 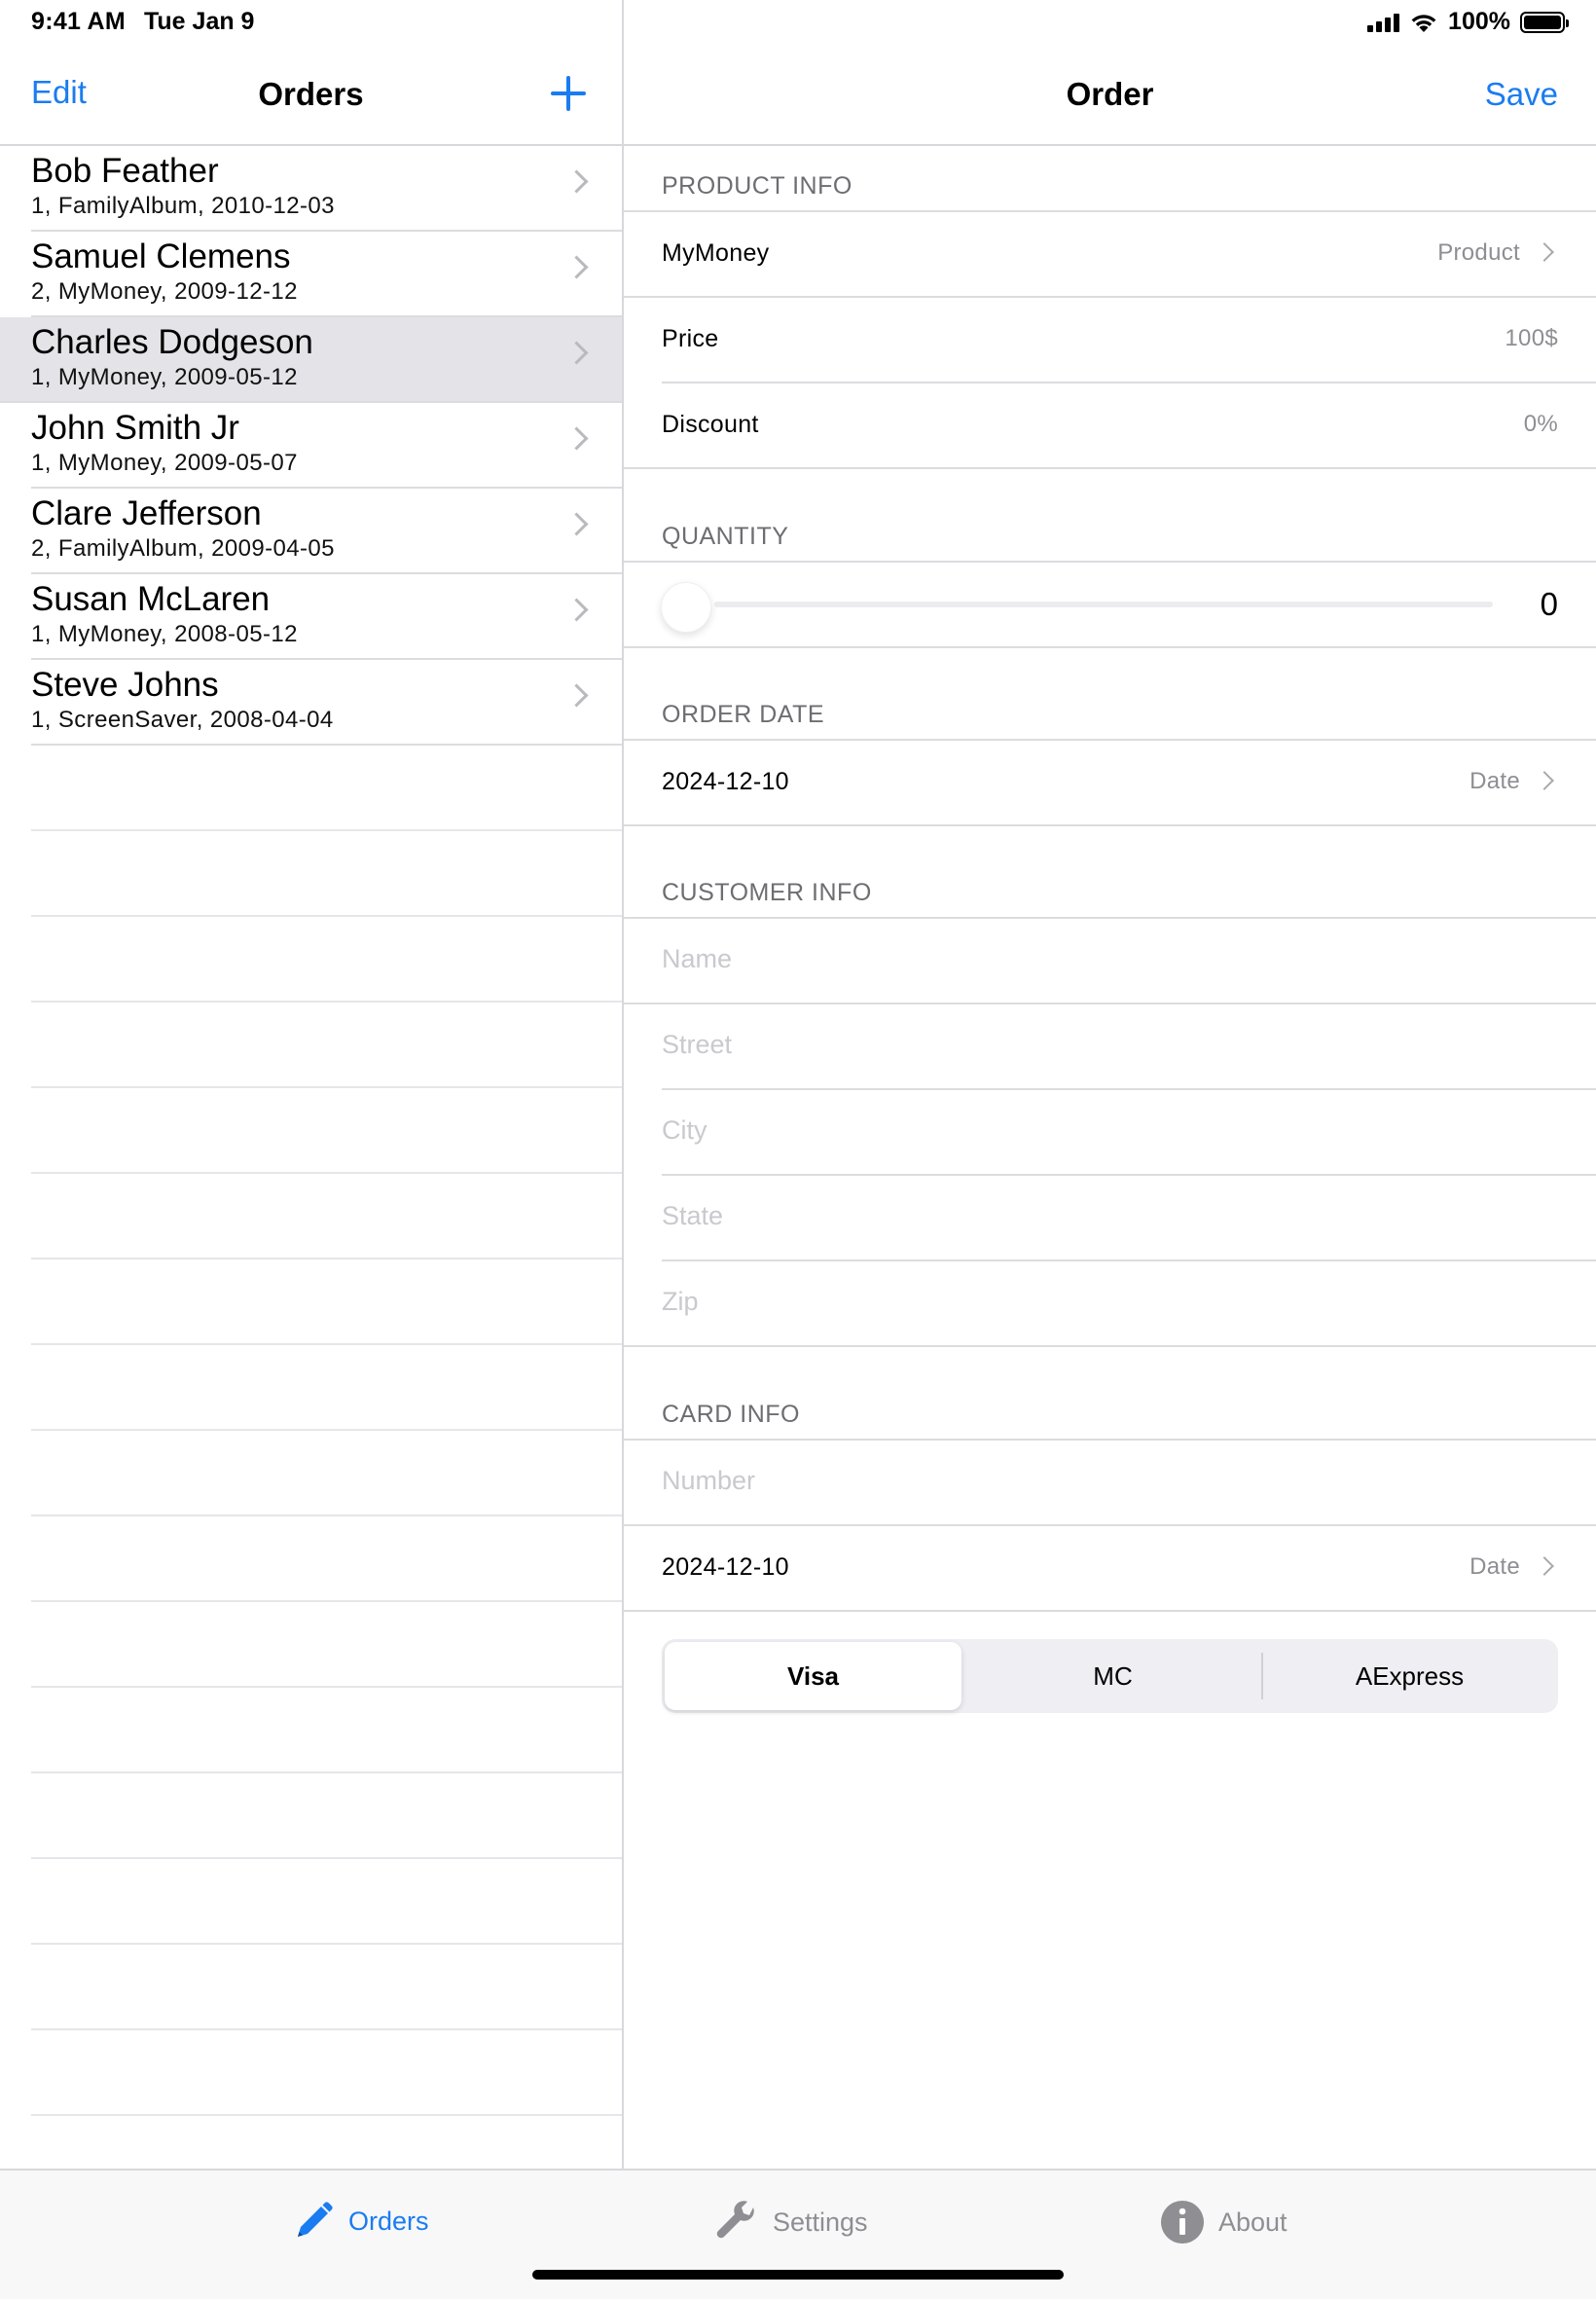 I want to click on order-row: Susan McLaren 1, MyMoney, 2008-05-12, so click(x=327, y=617).